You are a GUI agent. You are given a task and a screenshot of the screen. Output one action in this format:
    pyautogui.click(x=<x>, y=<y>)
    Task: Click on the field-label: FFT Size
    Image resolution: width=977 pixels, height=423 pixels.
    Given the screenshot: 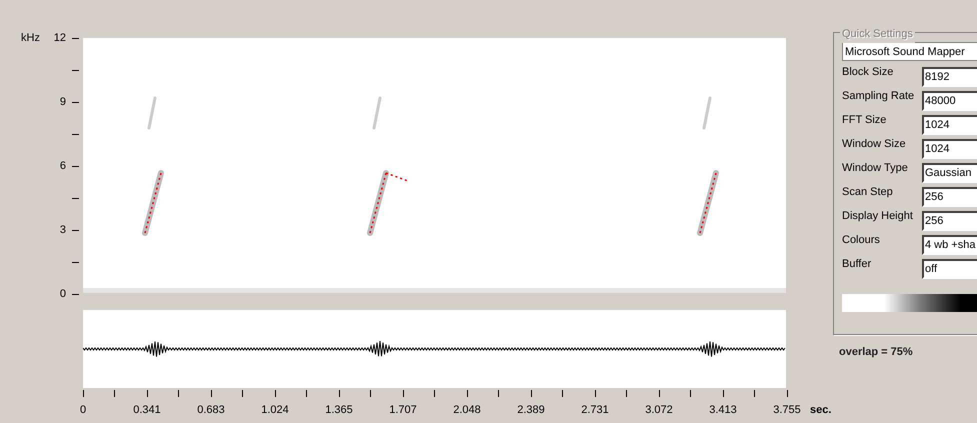 What is the action you would take?
    pyautogui.click(x=865, y=120)
    